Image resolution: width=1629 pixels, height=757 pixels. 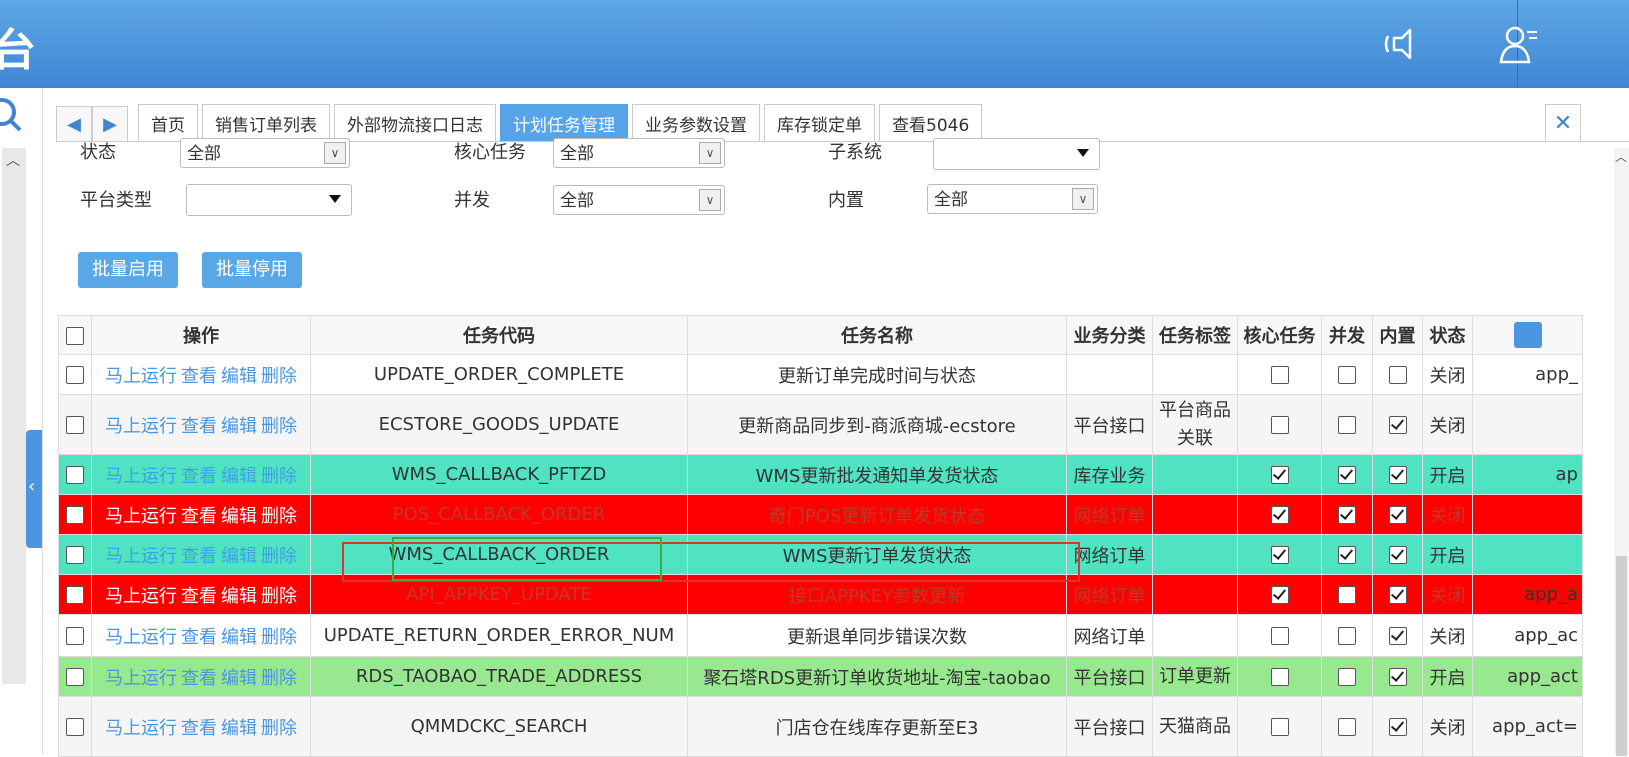 What do you see at coordinates (34, 489) in the screenshot?
I see `sidebar-collapse-button: ‹` at bounding box center [34, 489].